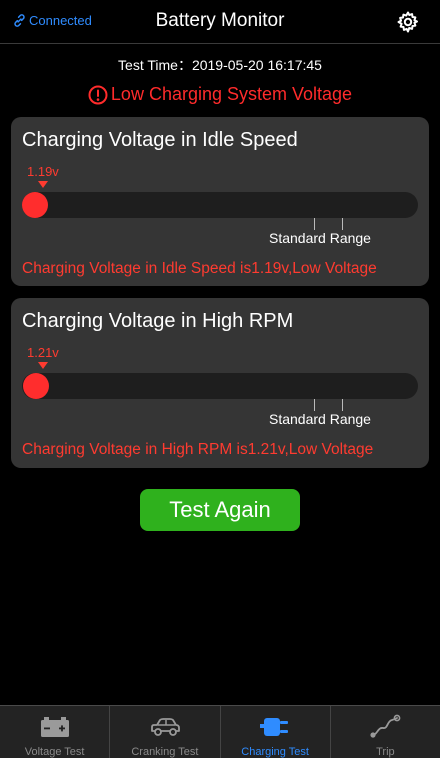 This screenshot has width=440, height=758. I want to click on tab-trip: Trip, so click(385, 732).